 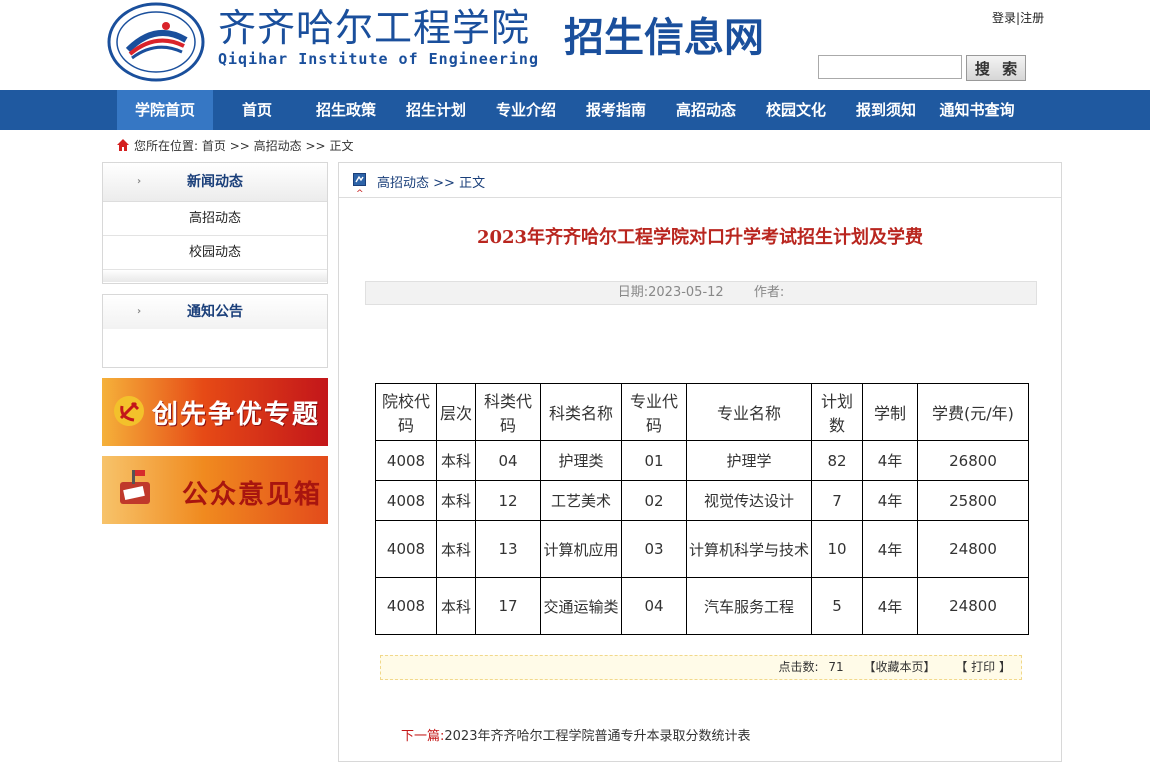 I want to click on notice-box-title: 通知公告, so click(x=215, y=312).